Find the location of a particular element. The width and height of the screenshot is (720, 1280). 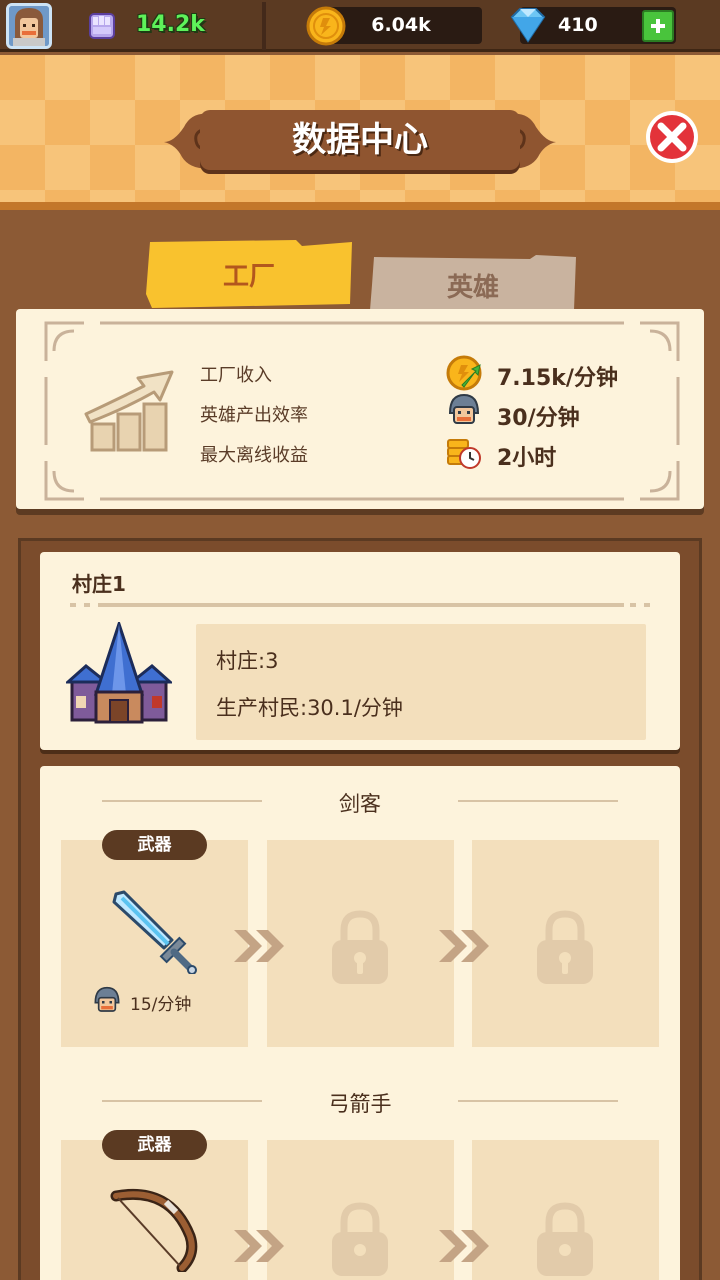

close-button is located at coordinates (672, 137).